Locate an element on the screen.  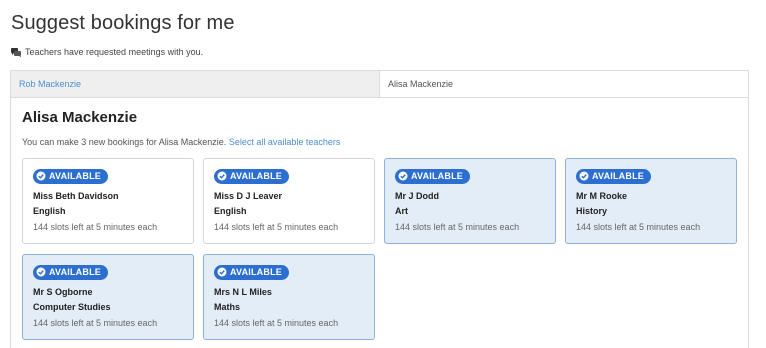
teacher-subject: Computer Studies is located at coordinates (72, 307).